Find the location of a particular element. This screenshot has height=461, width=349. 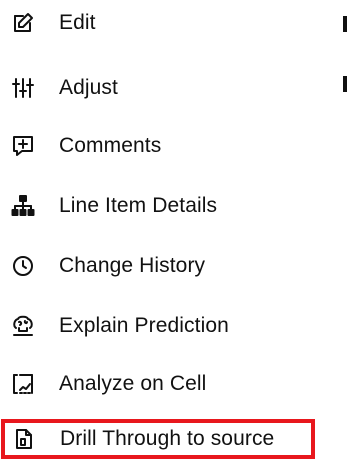

menu-item-drill-through-to-source: Drill Through to source is located at coordinates (158, 439).